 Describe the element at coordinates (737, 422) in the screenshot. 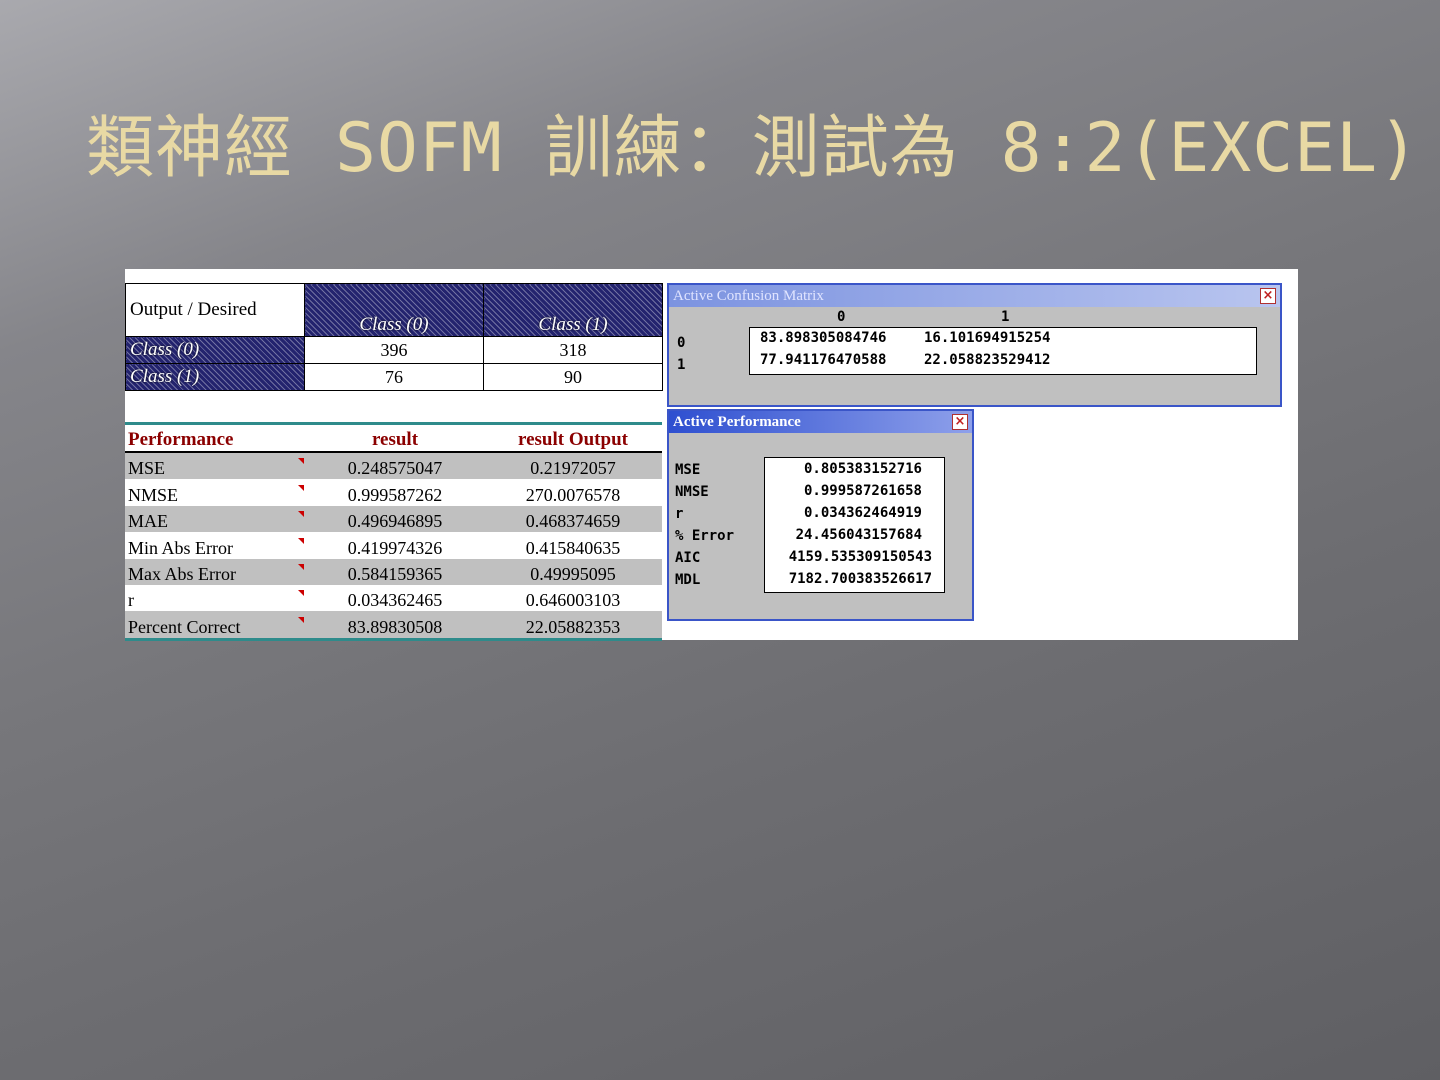

I see `performance-title: Active Performance` at that location.